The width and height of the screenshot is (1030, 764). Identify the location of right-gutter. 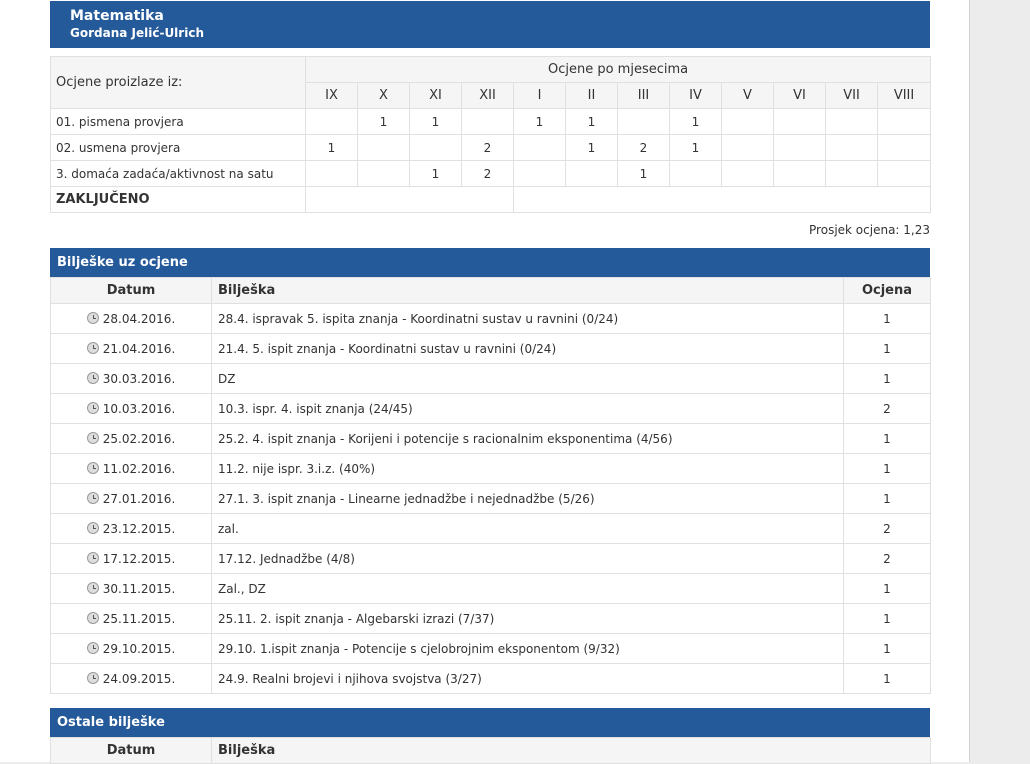
(1000, 381).